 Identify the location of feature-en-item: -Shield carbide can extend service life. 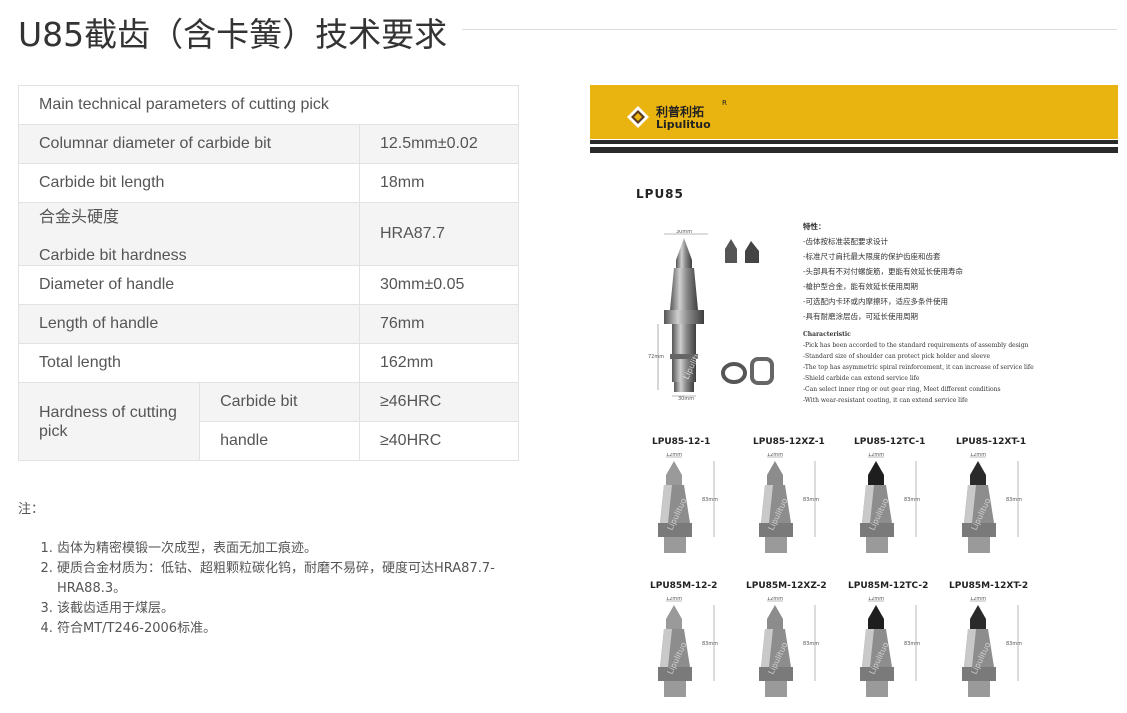
(861, 378).